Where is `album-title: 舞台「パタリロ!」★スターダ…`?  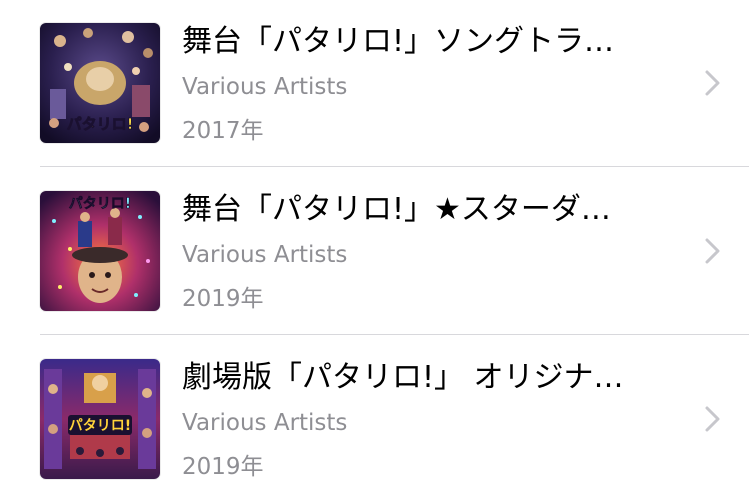 album-title: 舞台「パタリロ!」★スターダ… is located at coordinates (396, 209).